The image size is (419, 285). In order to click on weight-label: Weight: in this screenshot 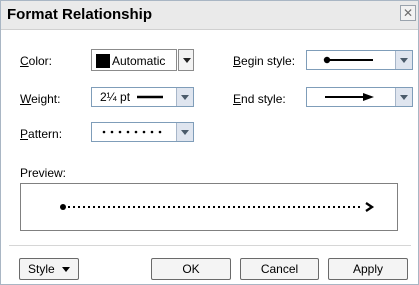, I will do `click(40, 99)`.